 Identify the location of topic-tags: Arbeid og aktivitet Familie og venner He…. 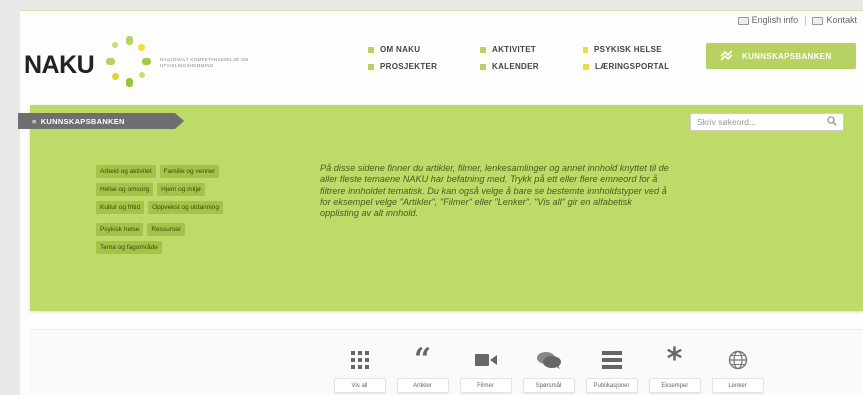
(206, 212).